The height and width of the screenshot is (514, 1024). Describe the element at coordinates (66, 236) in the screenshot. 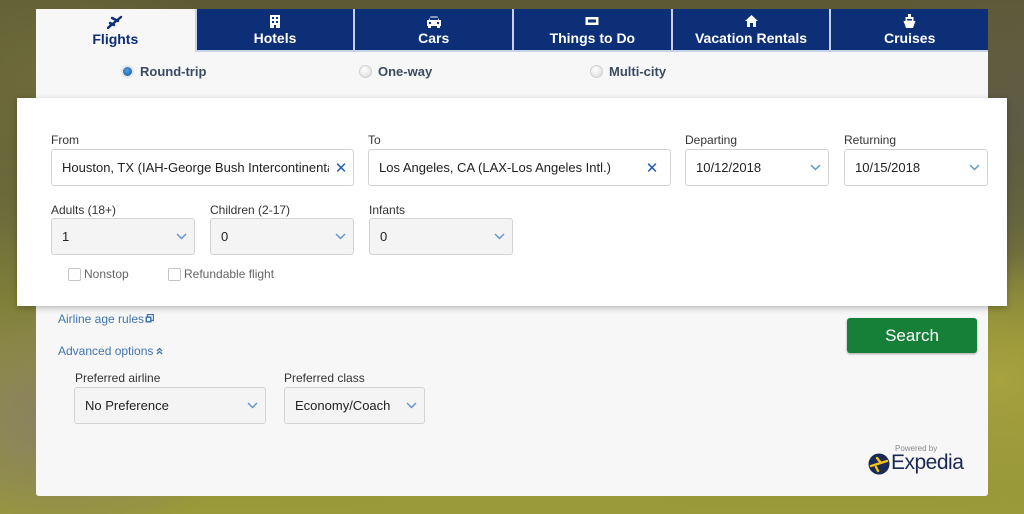

I see `select-value: 1` at that location.